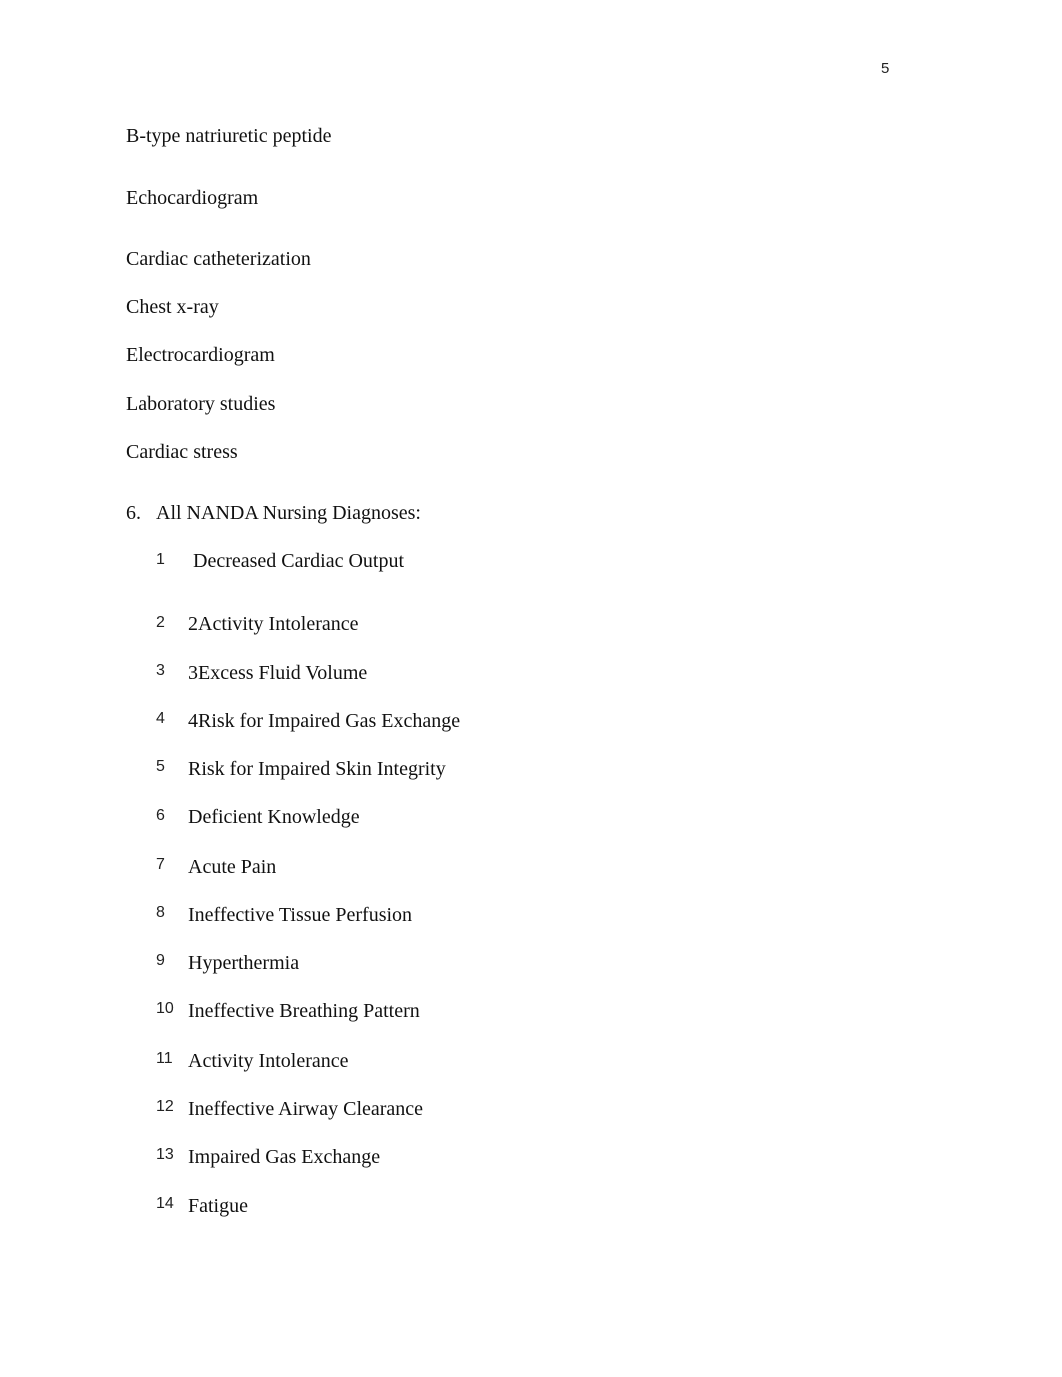 The height and width of the screenshot is (1377, 1062). Describe the element at coordinates (288, 513) in the screenshot. I see `section-title: All NANDA Nursing Diagnoses:` at that location.